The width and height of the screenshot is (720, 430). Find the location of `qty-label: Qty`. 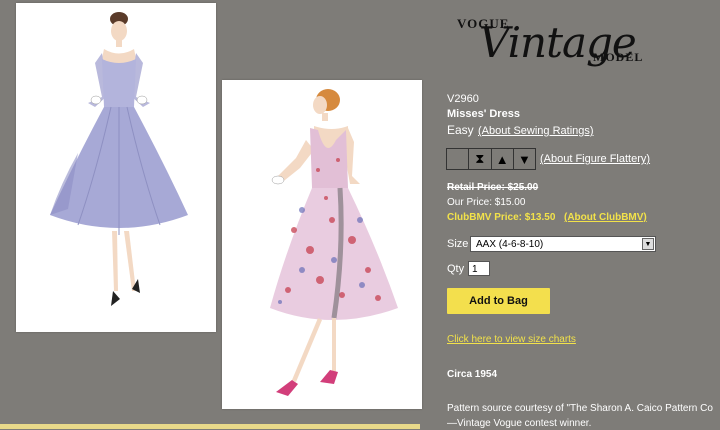

qty-label: Qty is located at coordinates (456, 269).